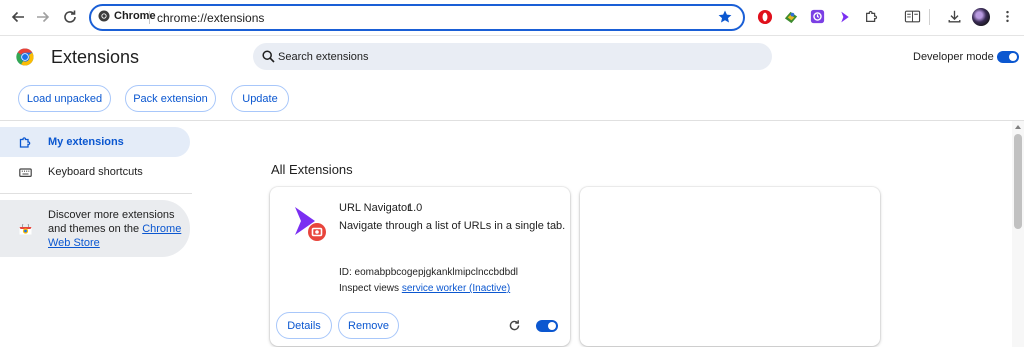 Image resolution: width=1024 pixels, height=347 pixels. What do you see at coordinates (981, 17) in the screenshot?
I see `profile-avatar-icon` at bounding box center [981, 17].